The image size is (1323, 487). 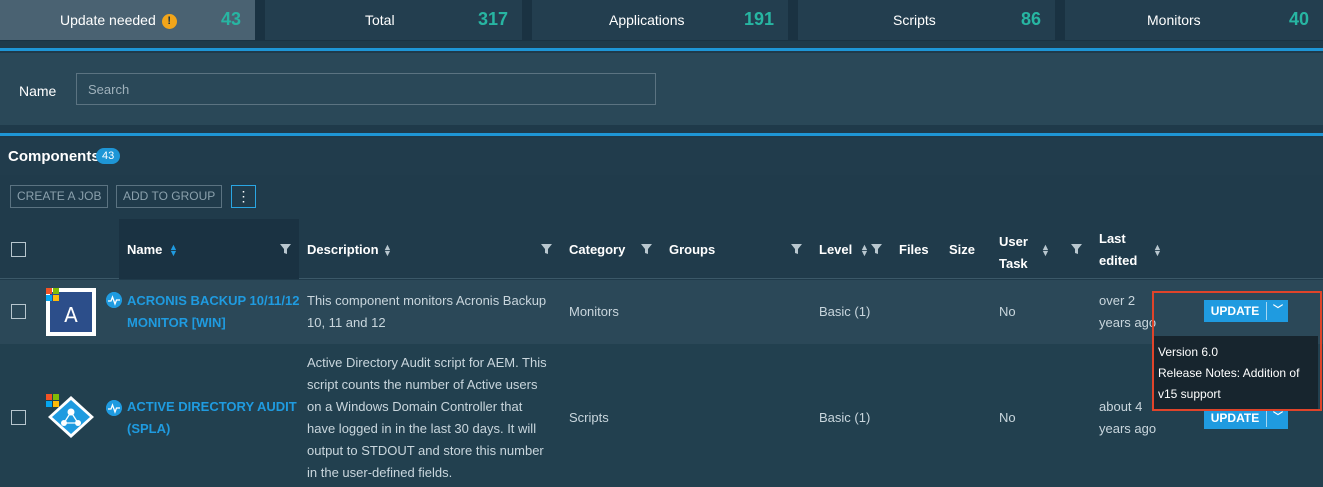 What do you see at coordinates (647, 20) in the screenshot?
I see `stat-label: Applications` at bounding box center [647, 20].